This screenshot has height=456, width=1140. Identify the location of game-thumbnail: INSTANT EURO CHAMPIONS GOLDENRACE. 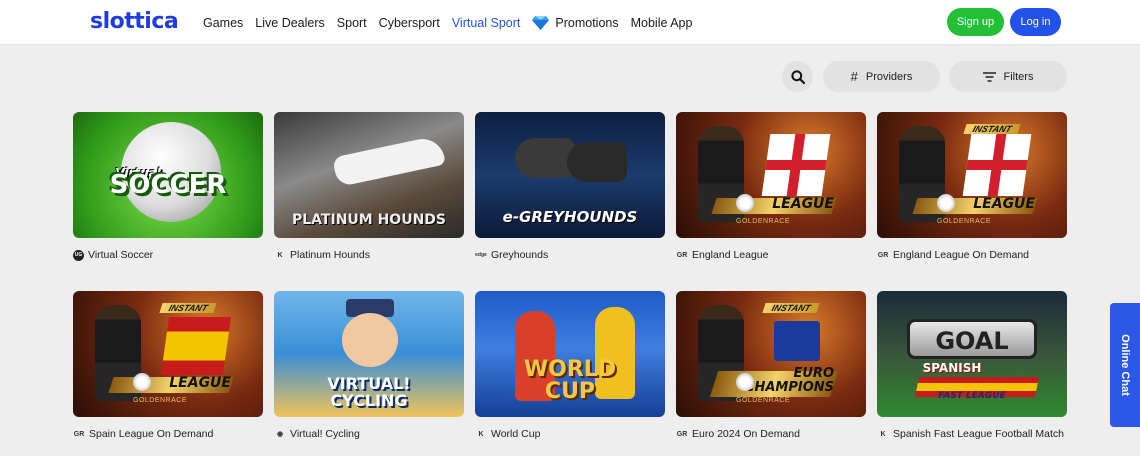
(771, 354).